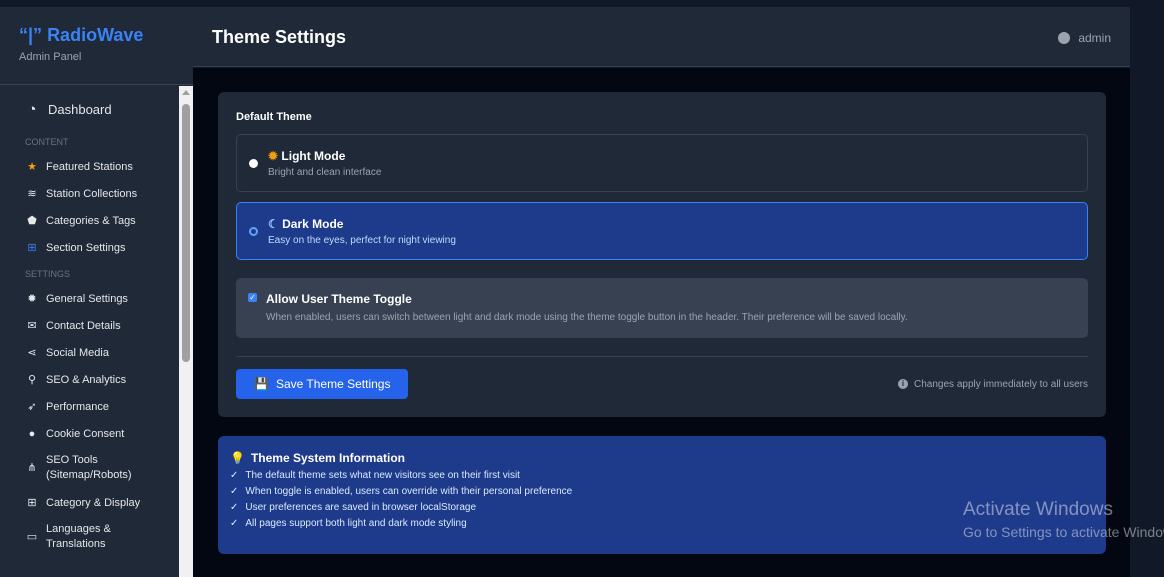 Image resolution: width=1164 pixels, height=577 pixels. What do you see at coordinates (327, 458) in the screenshot?
I see `info-title: Theme System Information` at bounding box center [327, 458].